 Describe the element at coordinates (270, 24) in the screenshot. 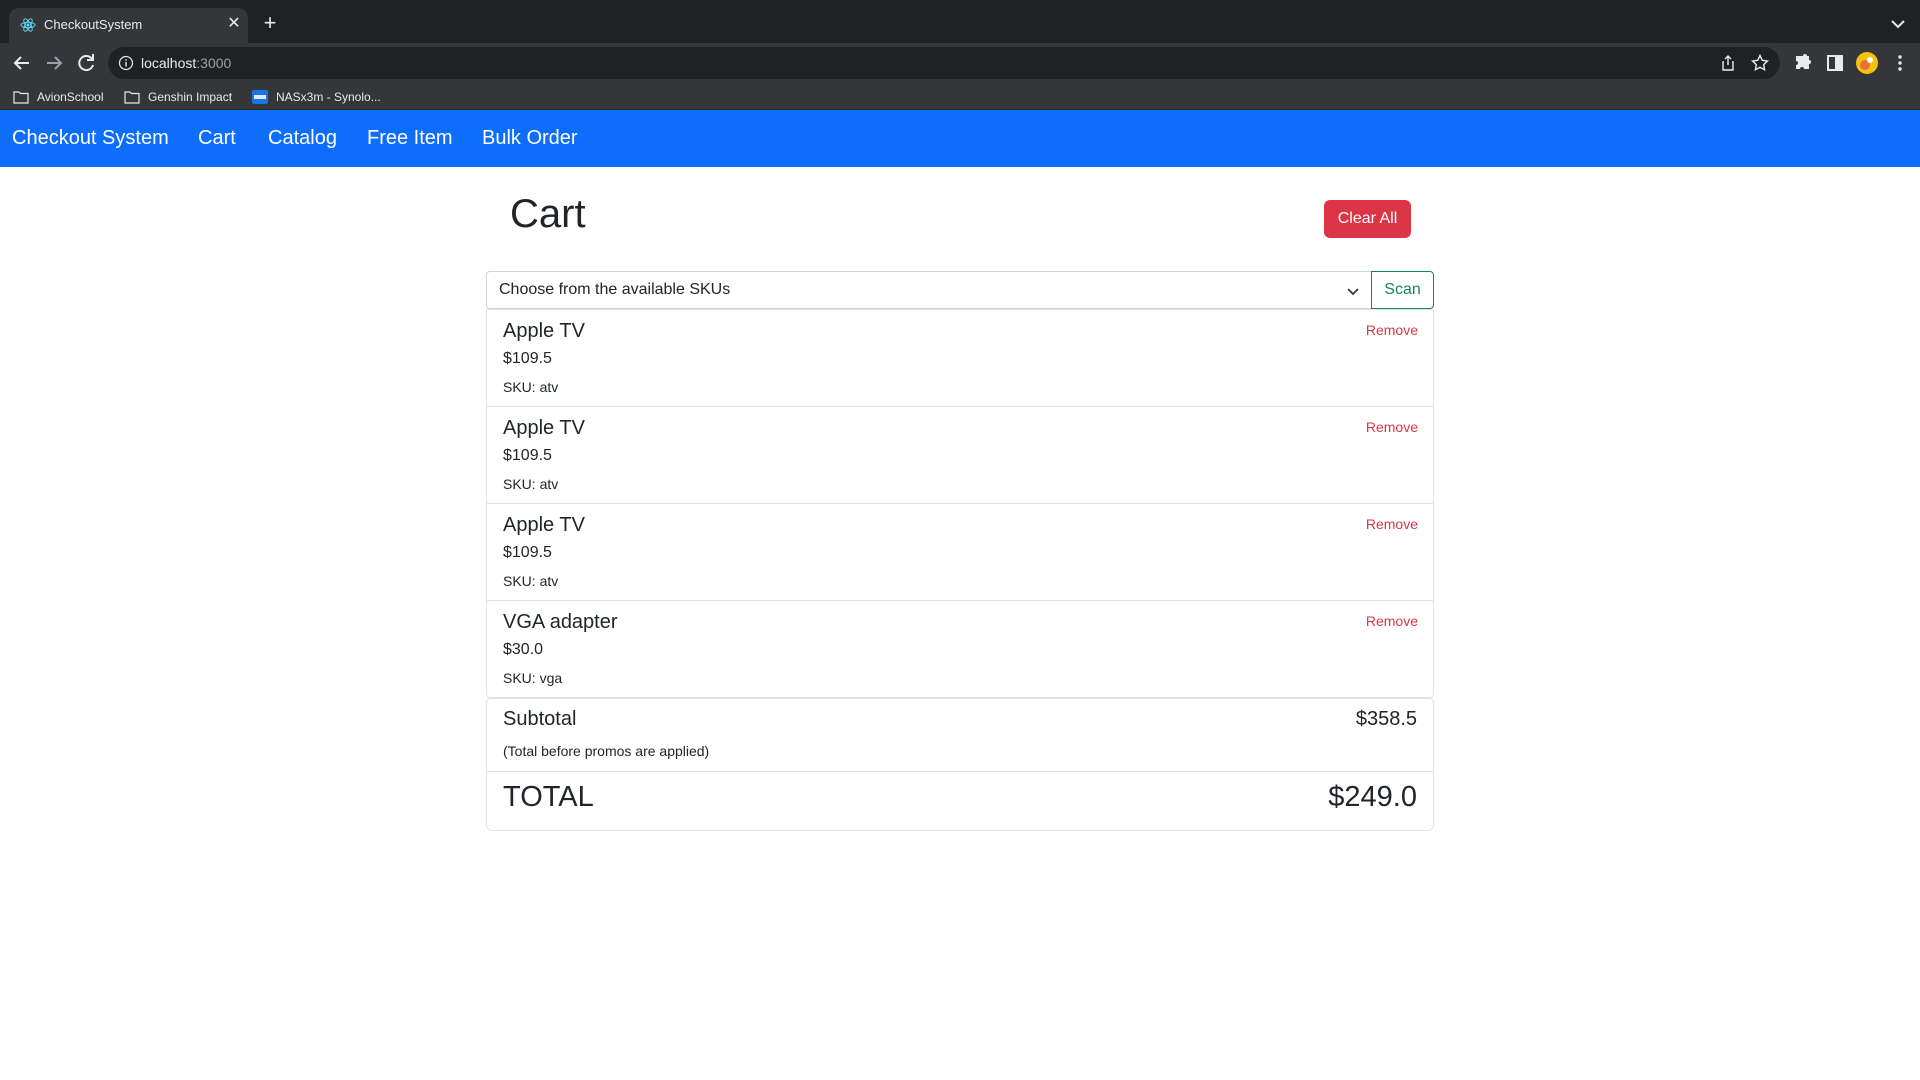

I see `new-tab-icon: +` at that location.